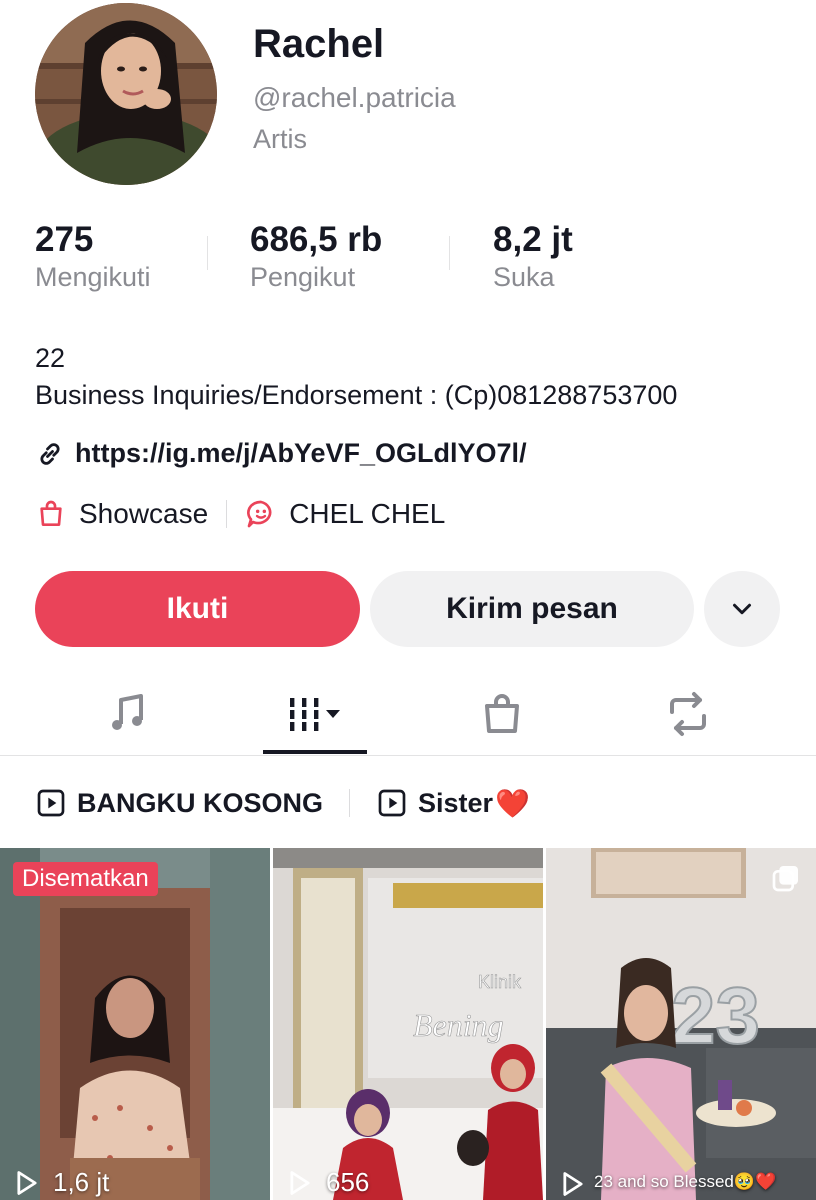 Image resolution: width=816 pixels, height=1200 pixels. I want to click on showcase-link: Showcase, so click(121, 514).